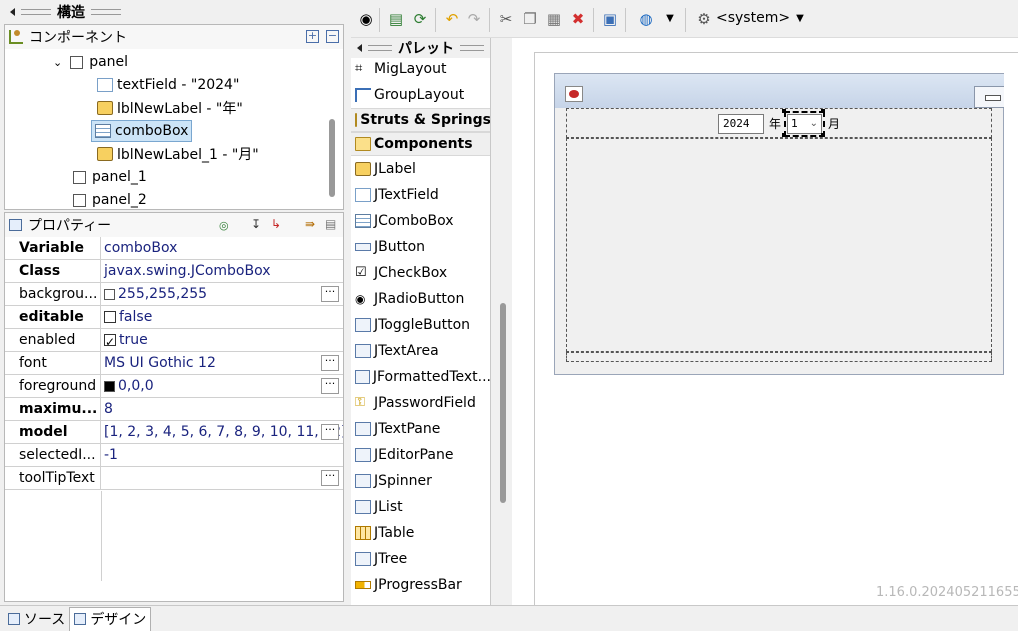  I want to click on property-value-enabled: true, so click(222, 340).